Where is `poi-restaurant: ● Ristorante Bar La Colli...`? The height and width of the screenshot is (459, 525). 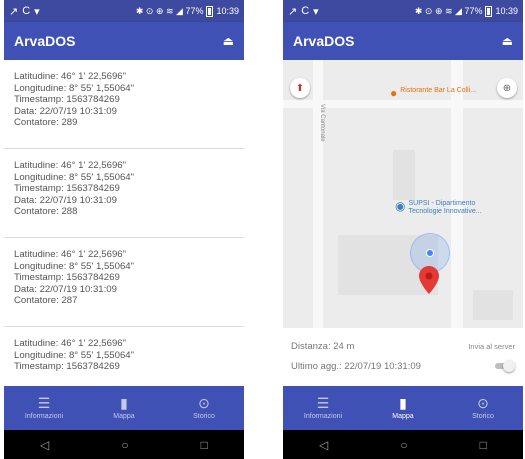 poi-restaurant: ● Ristorante Bar La Colli... is located at coordinates (433, 93).